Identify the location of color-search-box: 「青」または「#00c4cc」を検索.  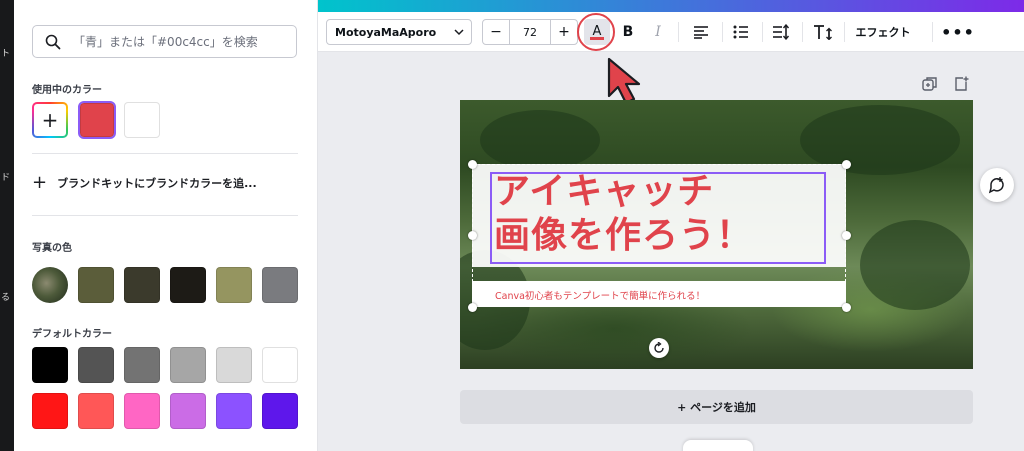
(164, 41).